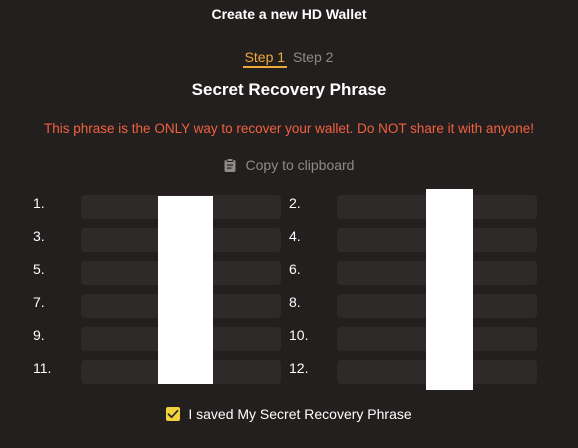  I want to click on word-number: 3., so click(39, 236).